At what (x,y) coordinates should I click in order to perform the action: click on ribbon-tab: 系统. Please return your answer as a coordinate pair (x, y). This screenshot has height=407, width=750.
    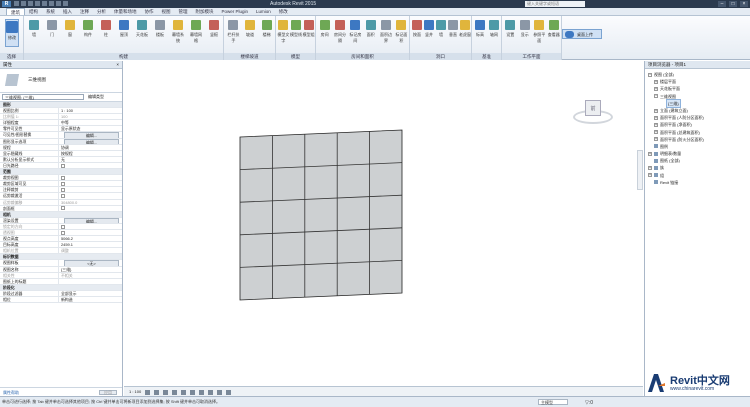
    Looking at the image, I should click on (50, 11).